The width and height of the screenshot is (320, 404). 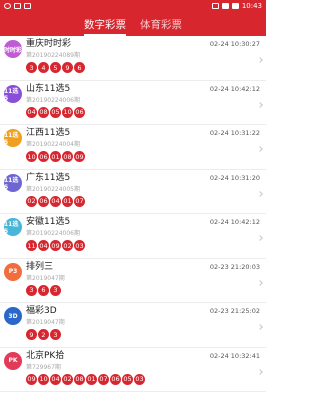 I want to click on result-balls: 02 06 04 01 07, so click(x=143, y=201).